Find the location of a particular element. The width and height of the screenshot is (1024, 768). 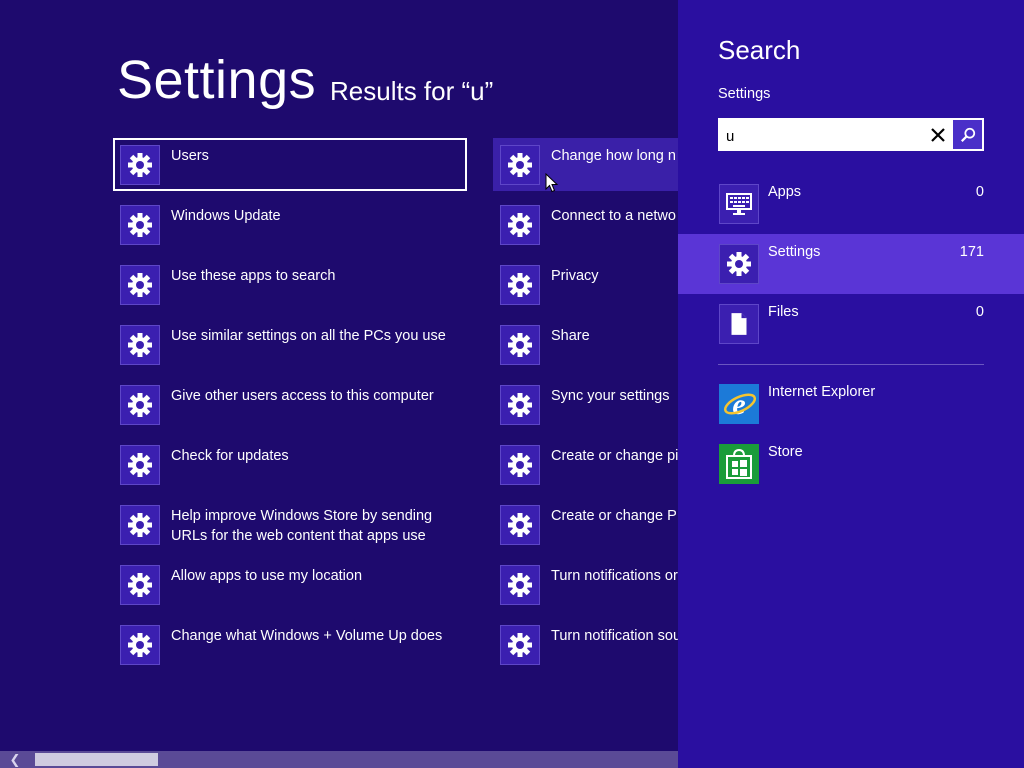

search-button is located at coordinates (967, 134).